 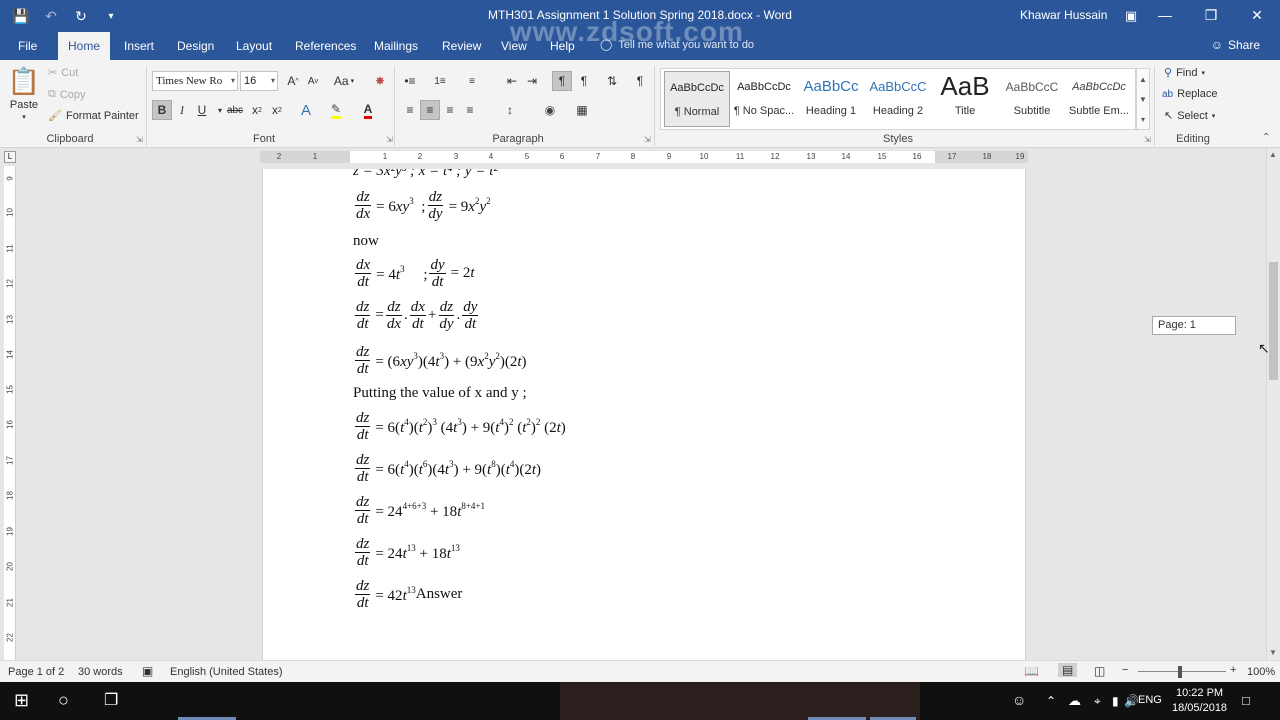 What do you see at coordinates (306, 110) in the screenshot?
I see `text-effects-icon: A` at bounding box center [306, 110].